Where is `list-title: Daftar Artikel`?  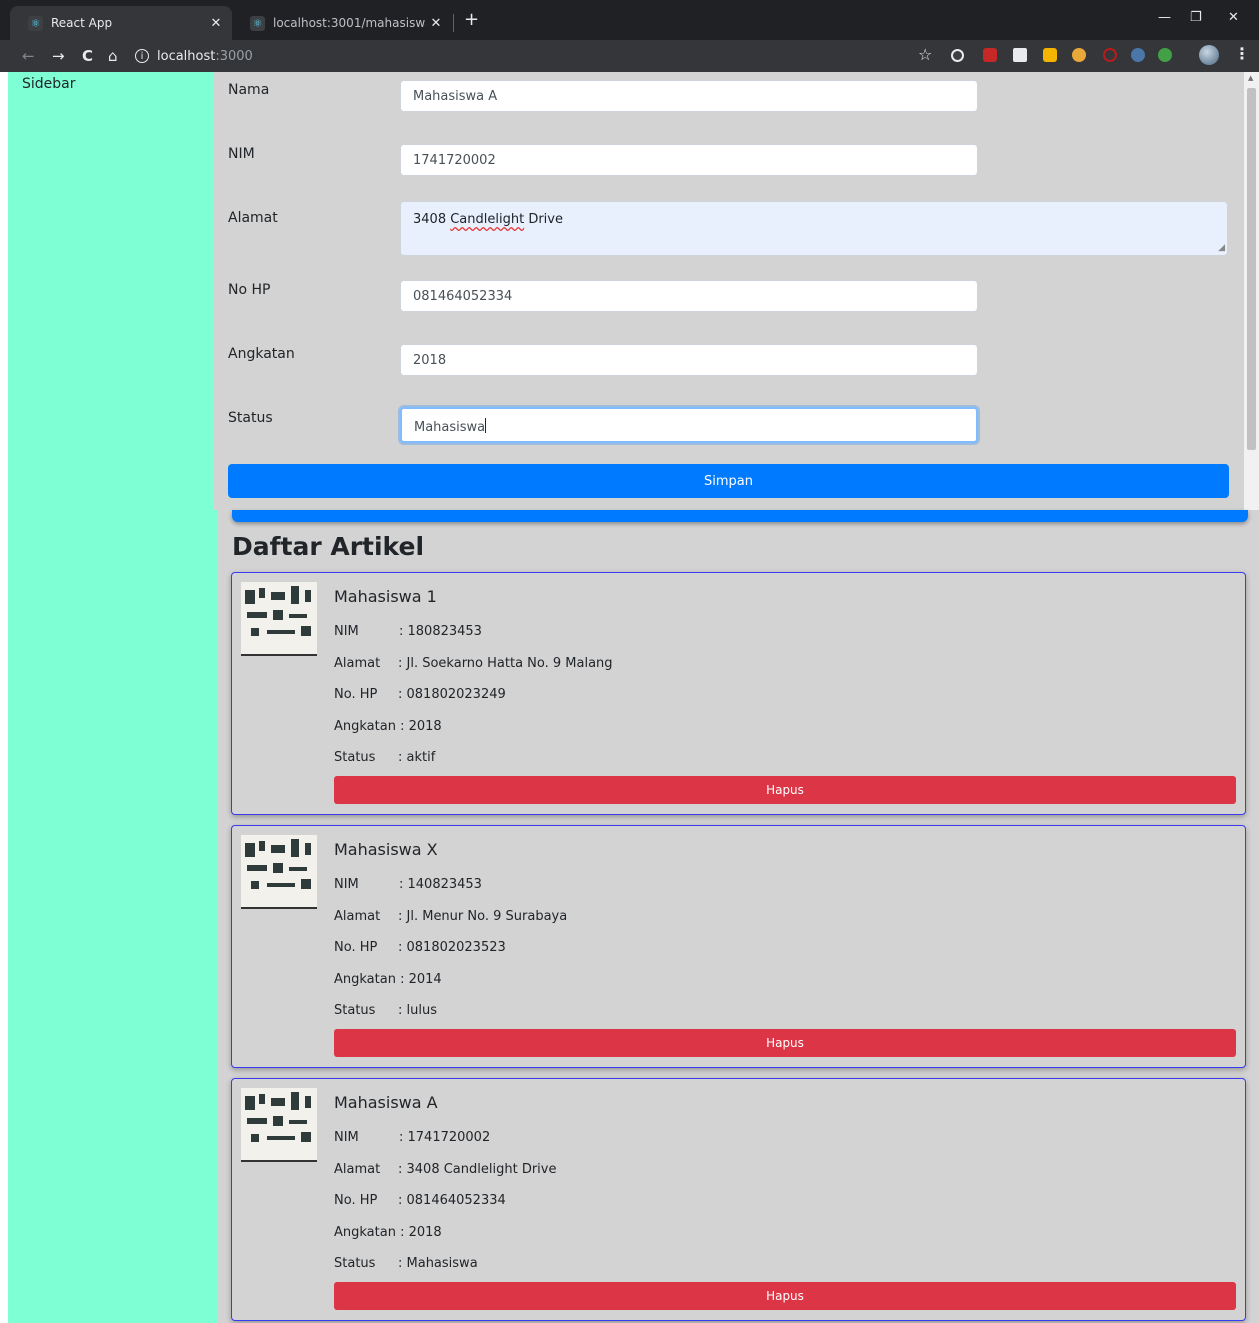
list-title: Daftar Artikel is located at coordinates (328, 546).